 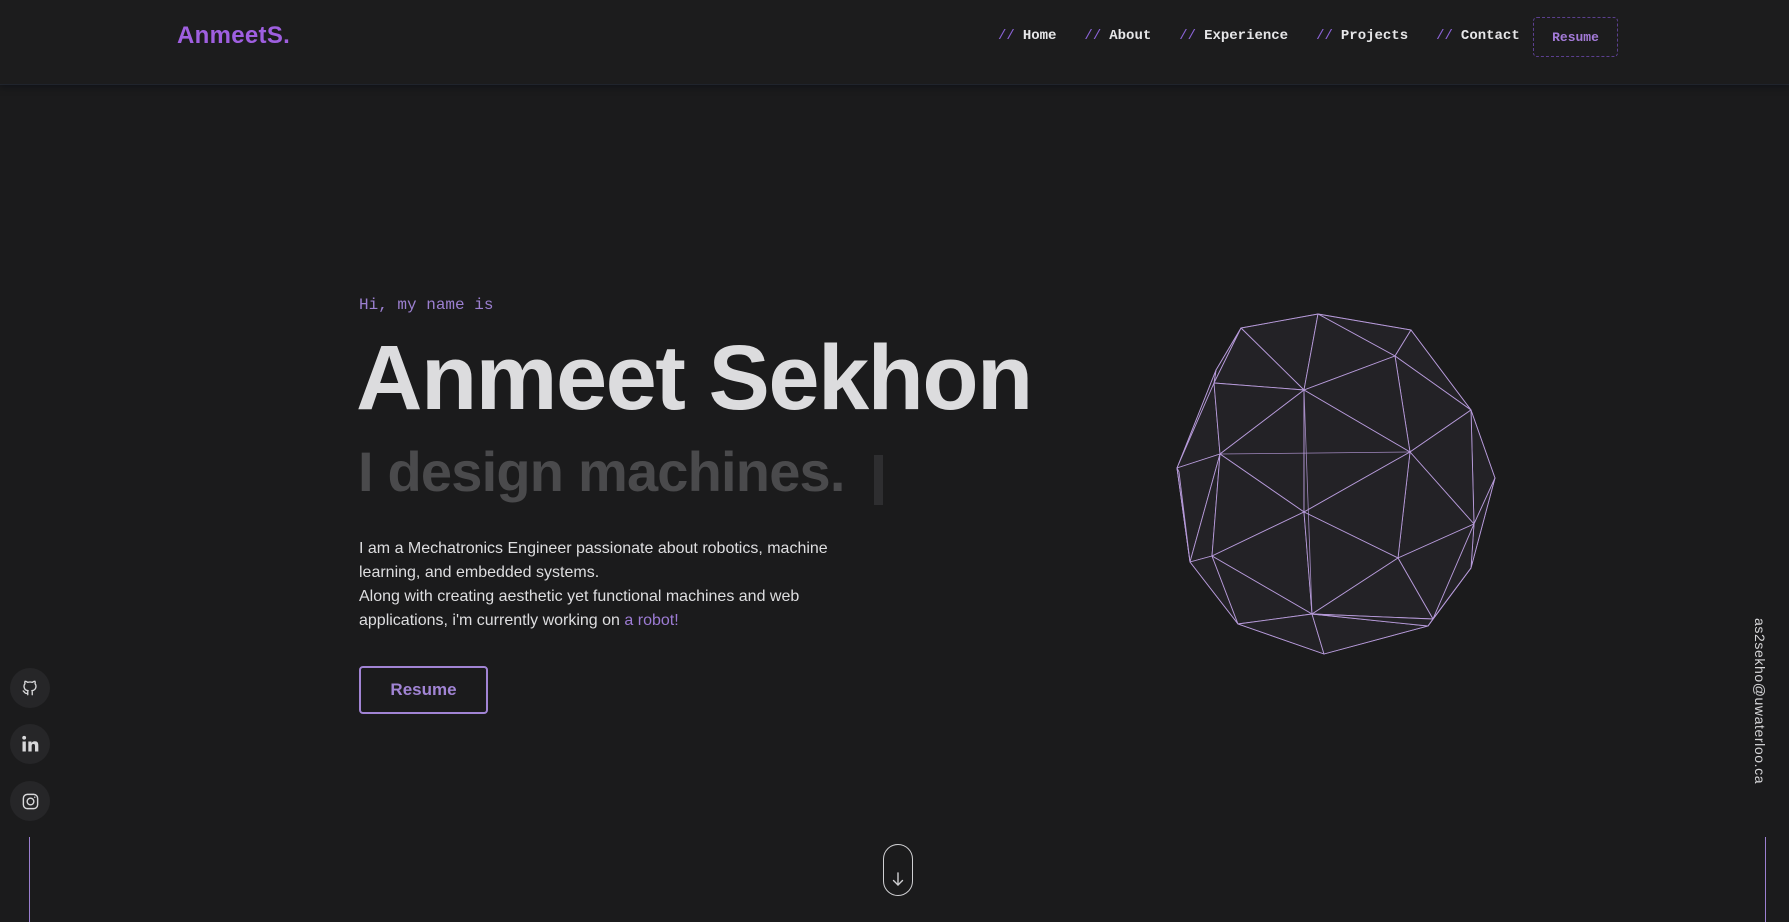 I want to click on nav-item-about: // About, so click(x=1117, y=36).